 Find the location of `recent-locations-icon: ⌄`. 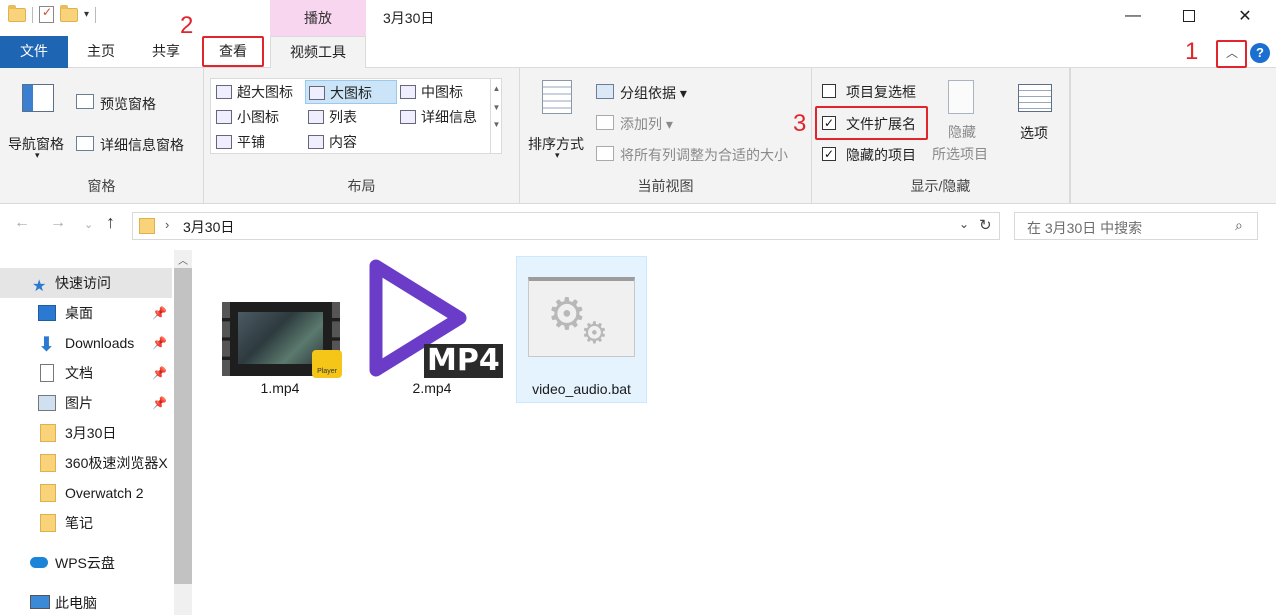

recent-locations-icon: ⌄ is located at coordinates (88, 224).